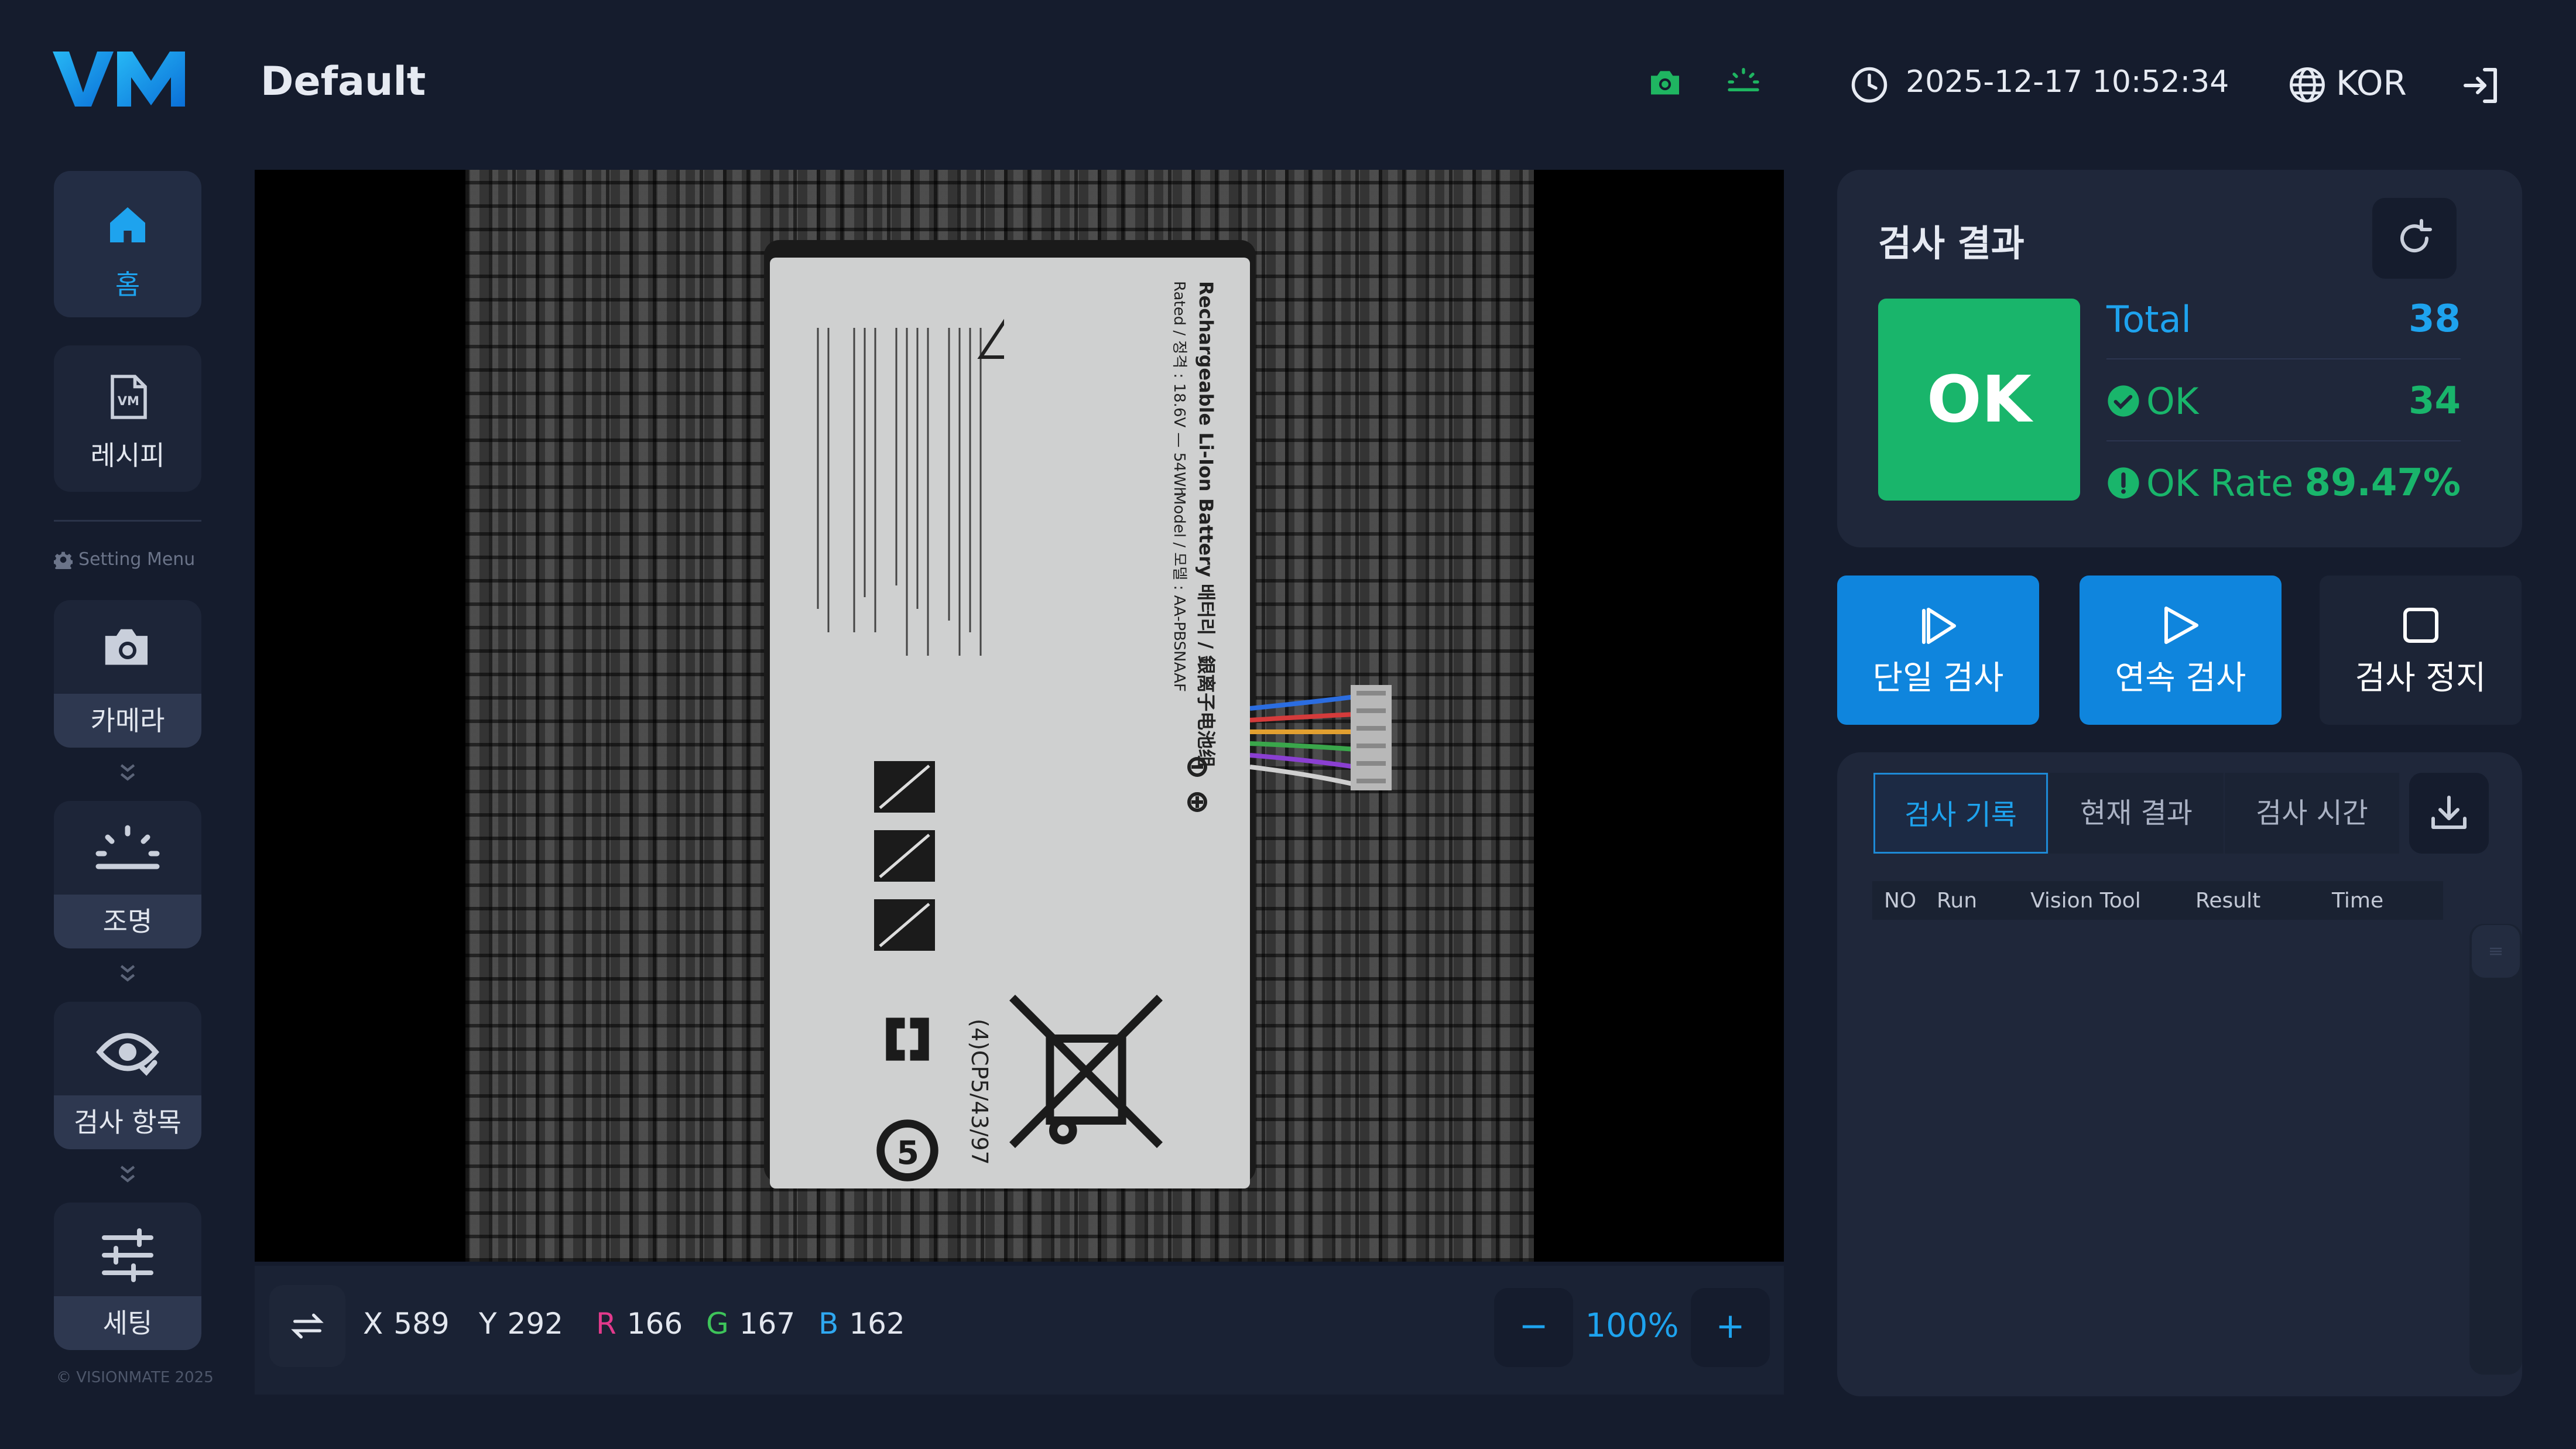 This screenshot has width=2576, height=1449. I want to click on battery-rating: Rated / 정격 : 18.6V — 54Wh, so click(1179, 389).